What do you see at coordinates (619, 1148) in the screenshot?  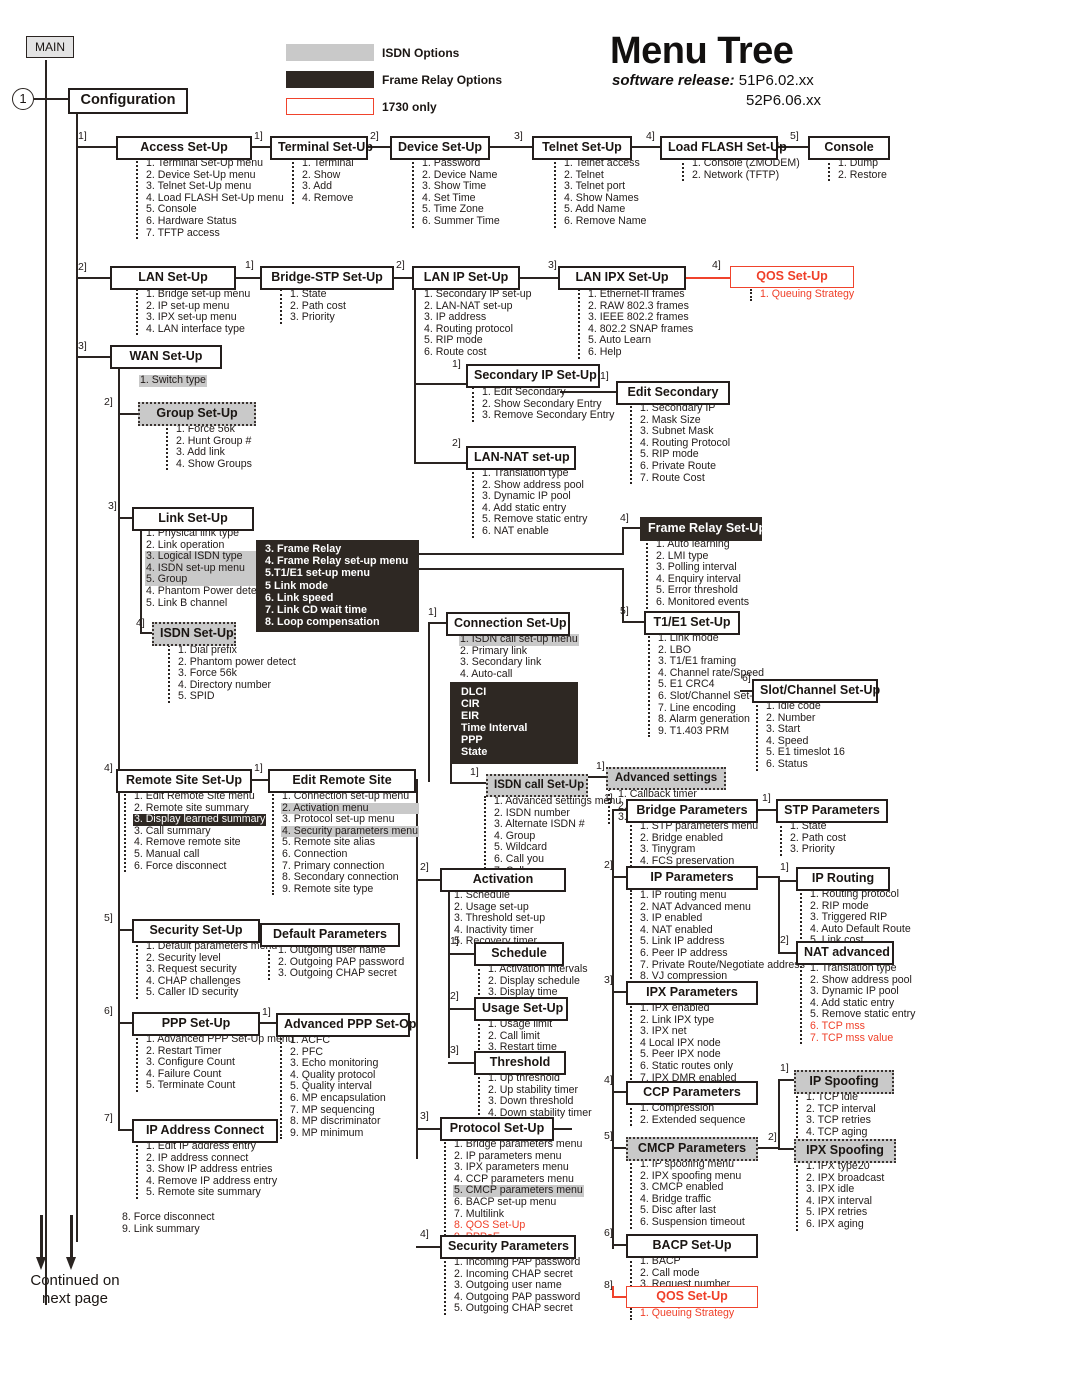 I see `line-params-to-cmcp` at bounding box center [619, 1148].